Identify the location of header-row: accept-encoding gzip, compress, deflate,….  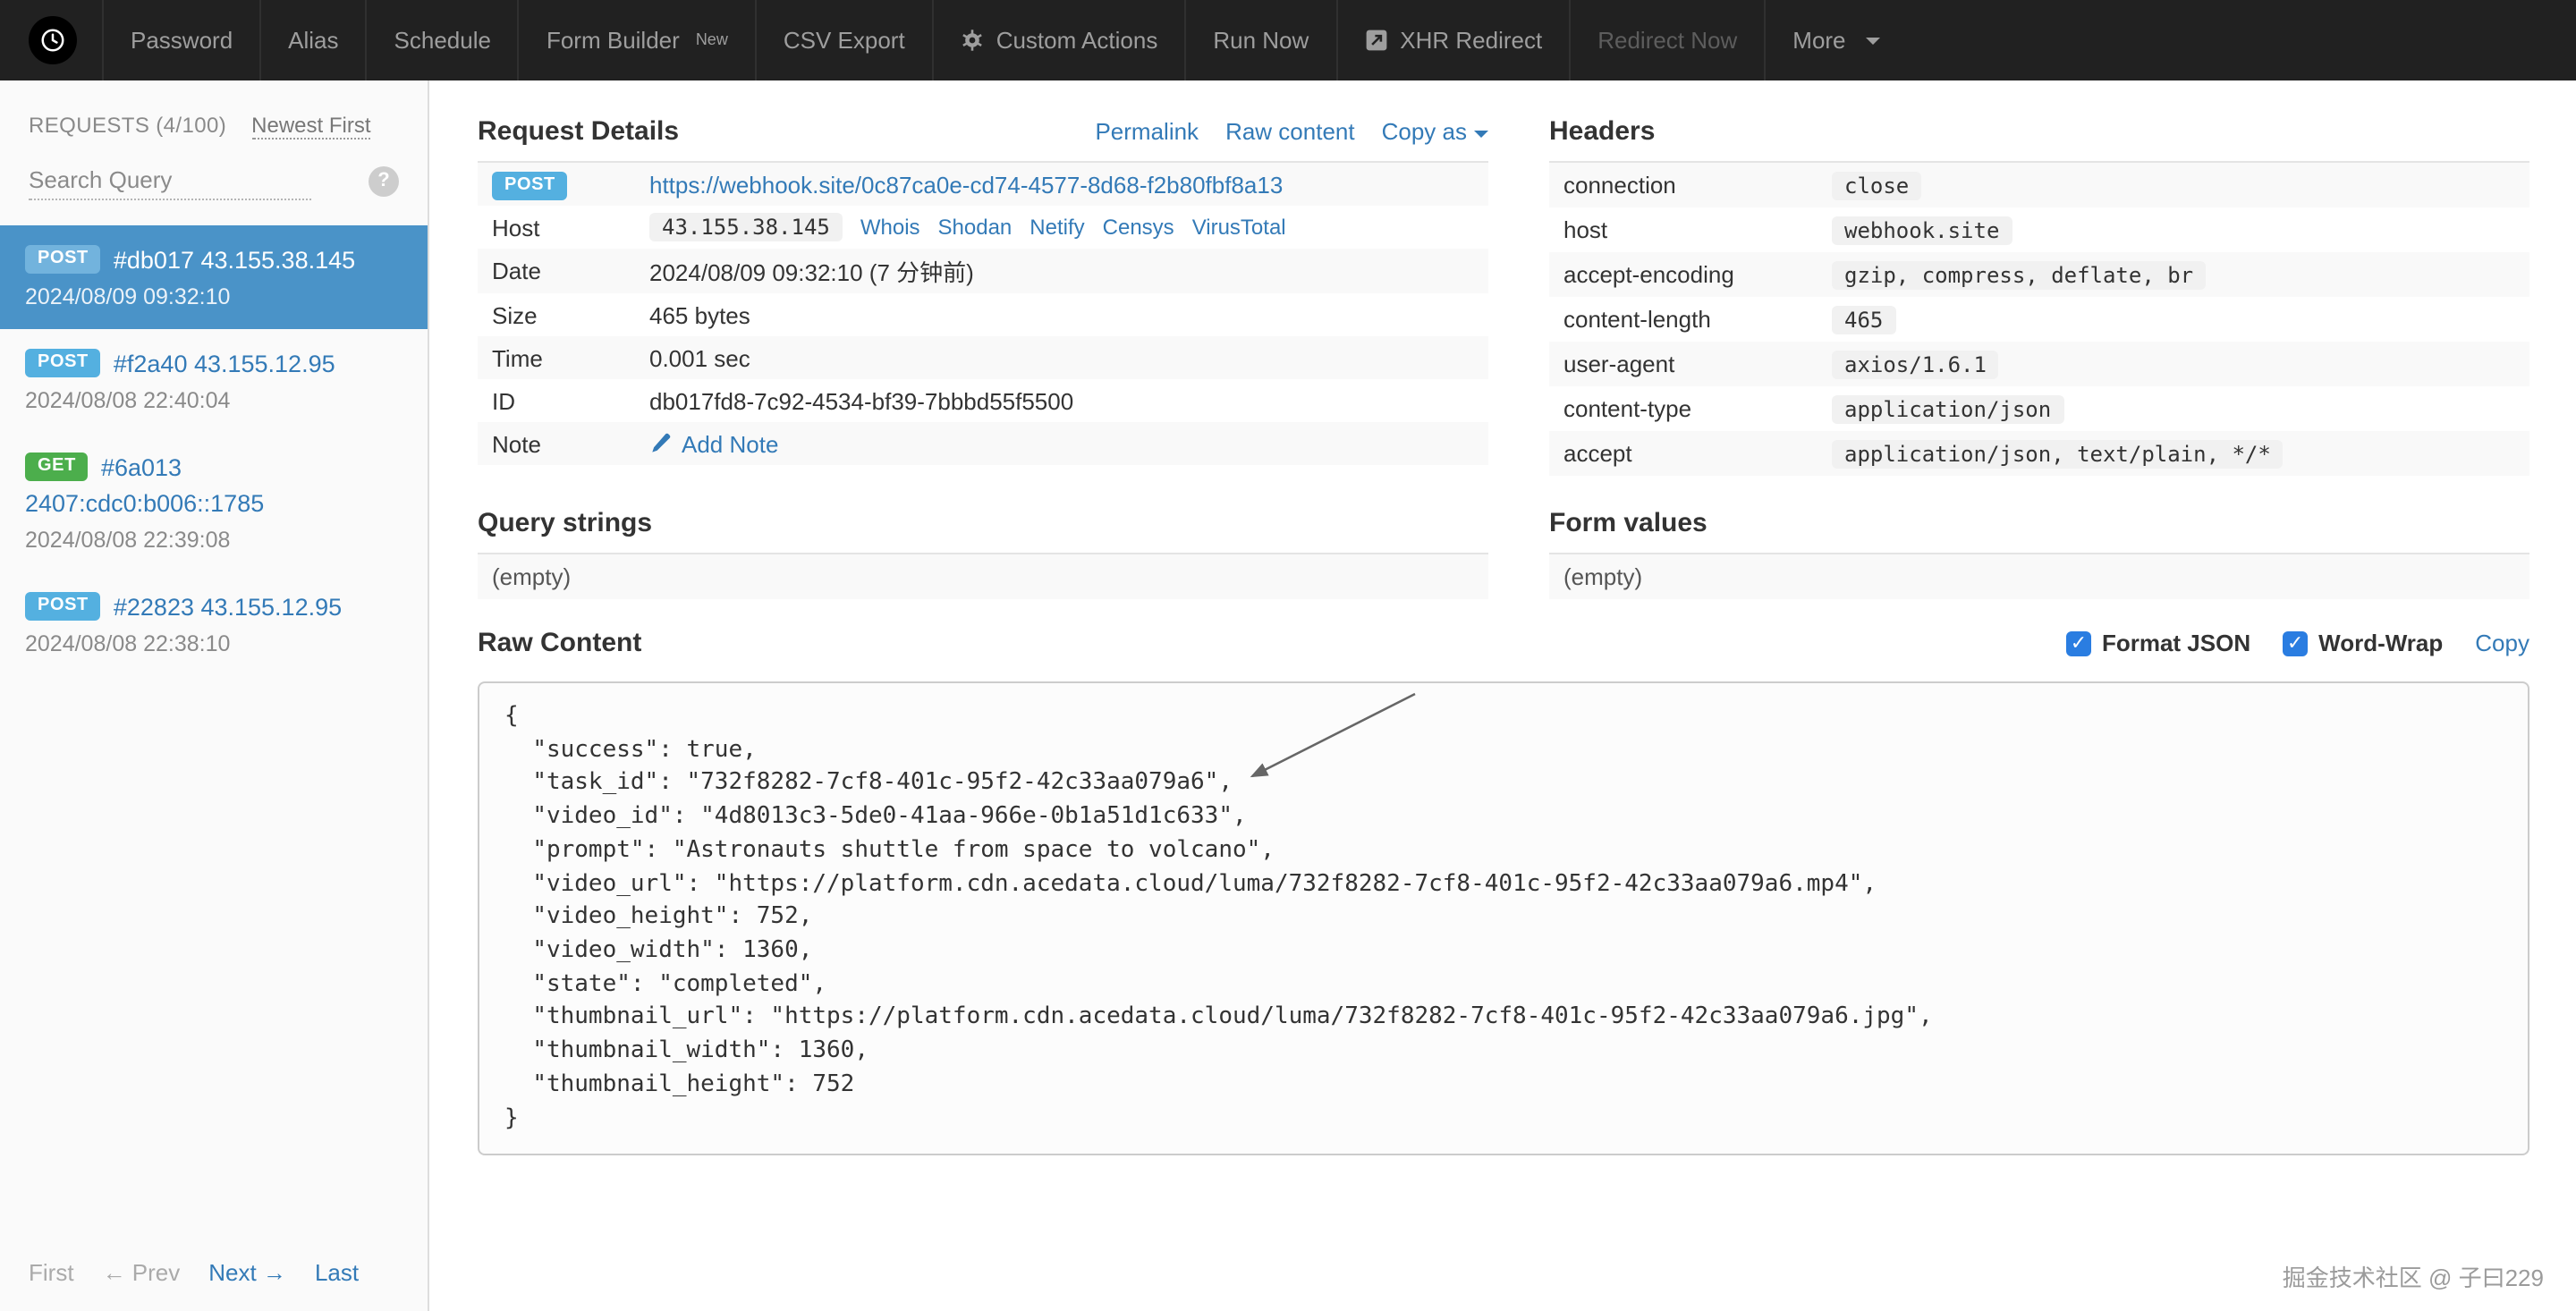
(2039, 274).